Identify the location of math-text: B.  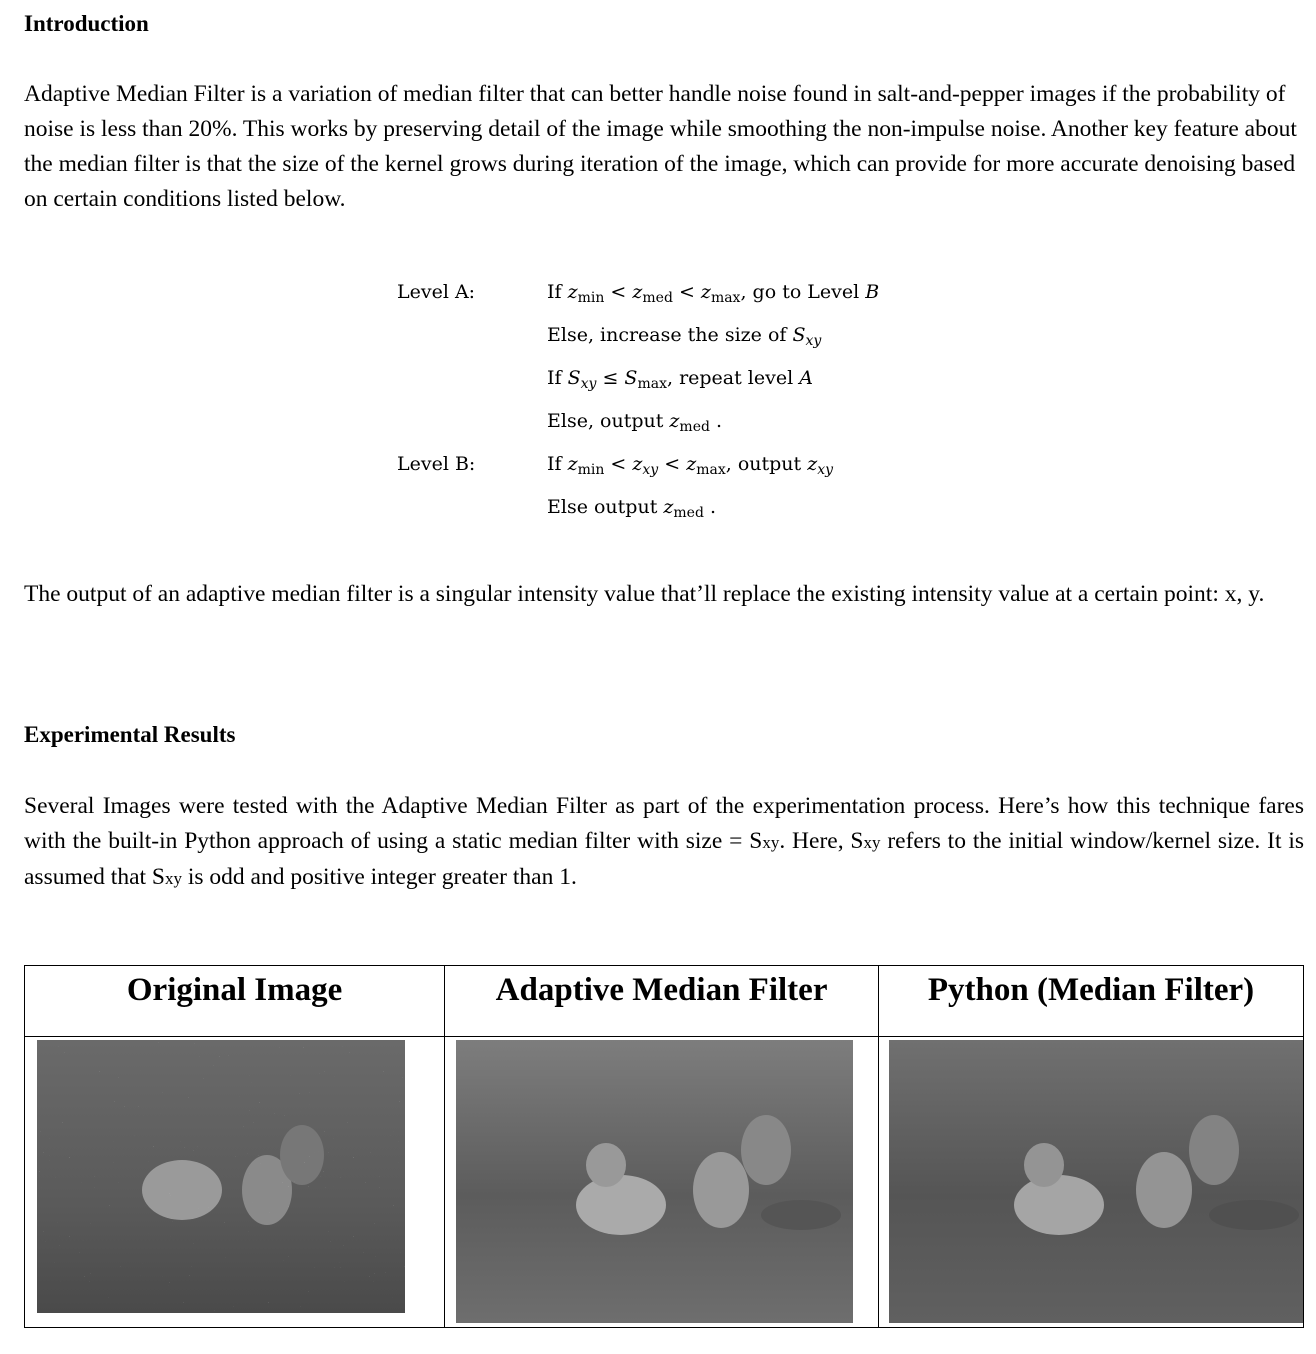
(872, 292).